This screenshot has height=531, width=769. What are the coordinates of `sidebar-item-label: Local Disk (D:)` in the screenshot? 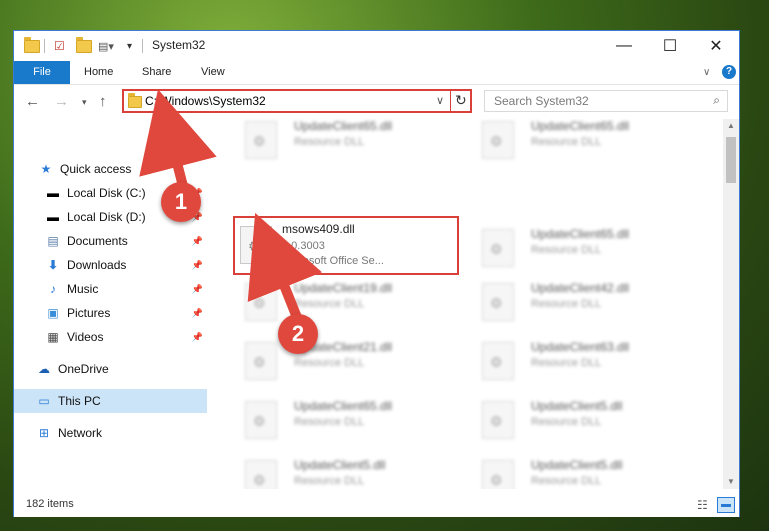 It's located at (106, 217).